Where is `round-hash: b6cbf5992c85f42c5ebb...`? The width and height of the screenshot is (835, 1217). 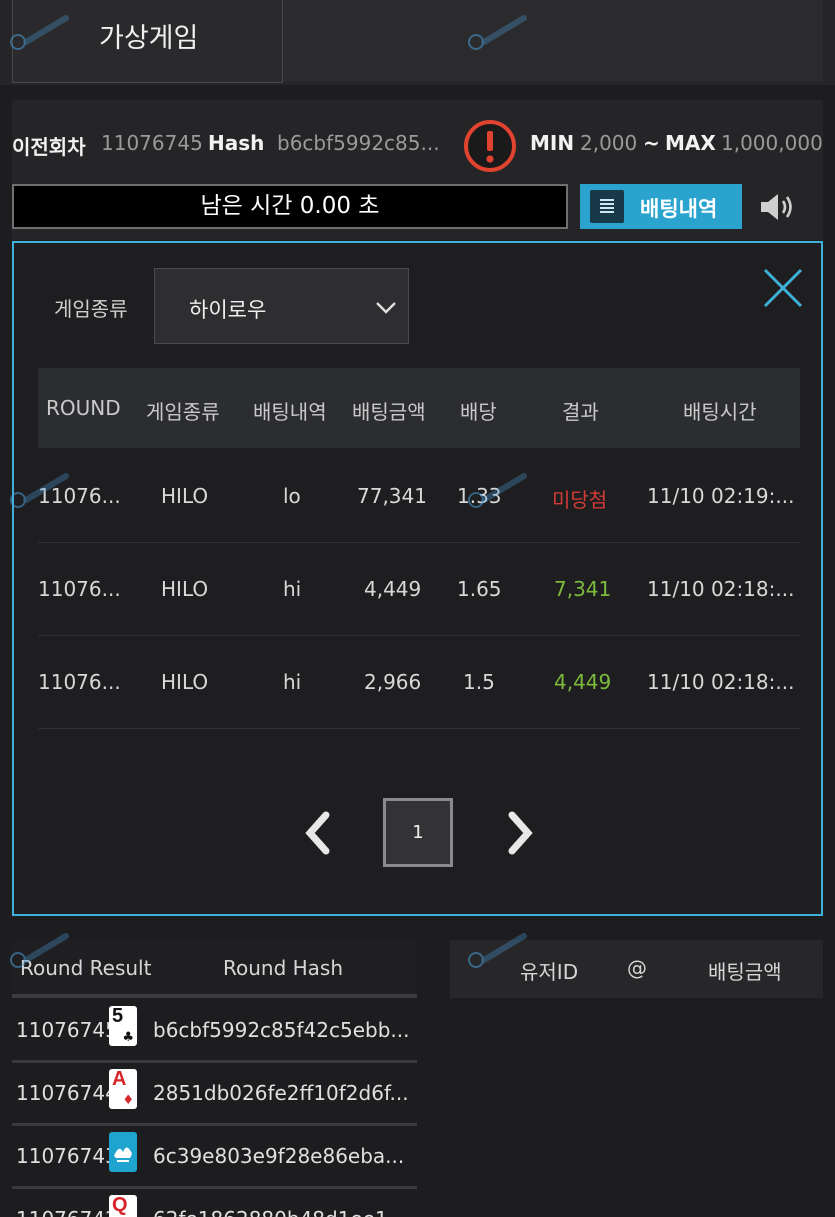 round-hash: b6cbf5992c85f42c5ebb... is located at coordinates (281, 1030).